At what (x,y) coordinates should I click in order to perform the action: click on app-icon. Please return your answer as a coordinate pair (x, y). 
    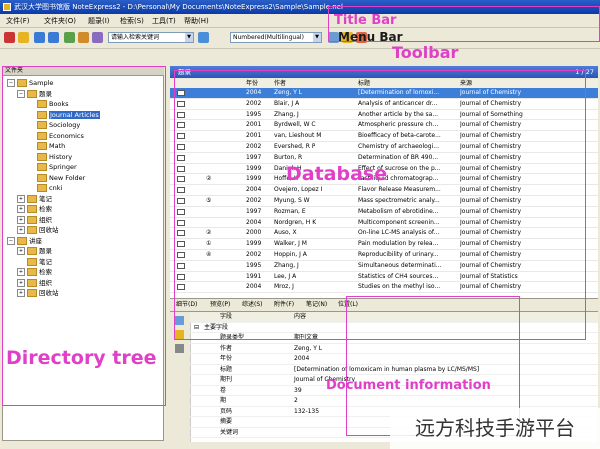
    Looking at the image, I should click on (7, 7).